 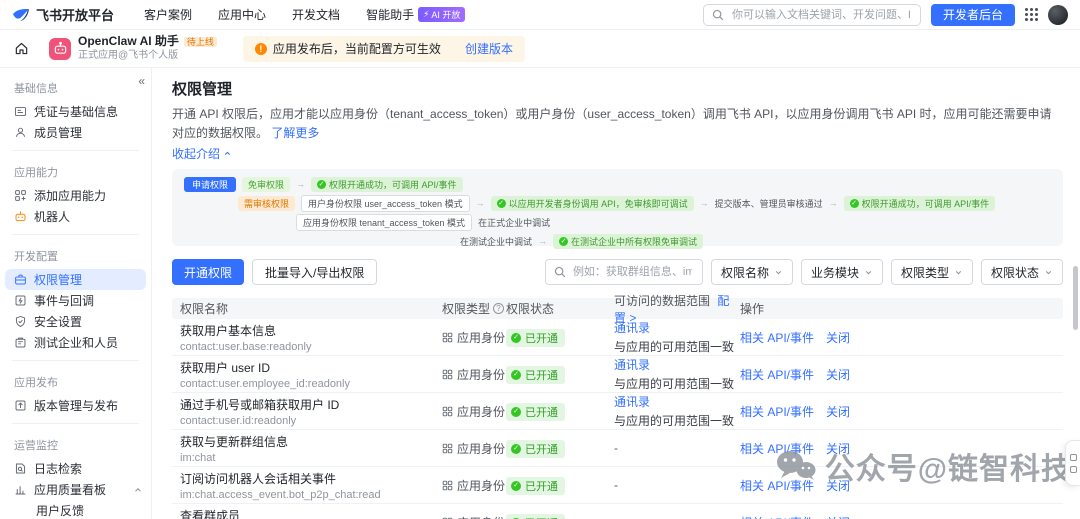 I want to click on sidebar-item-bot: 机器人, so click(x=75, y=216).